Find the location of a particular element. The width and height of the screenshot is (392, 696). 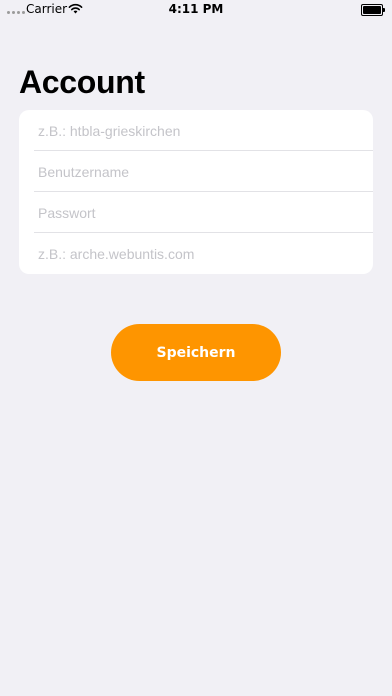

school-input is located at coordinates (198, 130).